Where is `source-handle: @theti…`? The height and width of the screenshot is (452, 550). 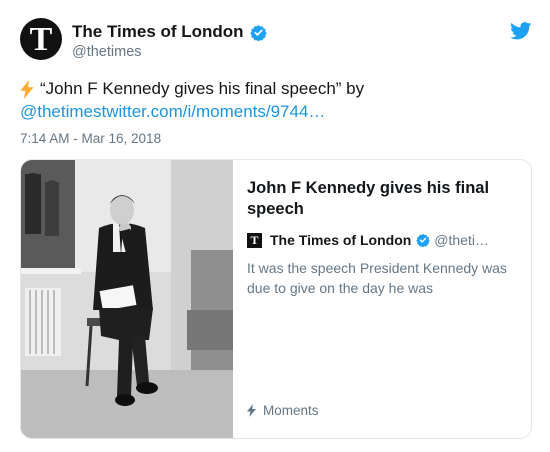 source-handle: @theti… is located at coordinates (461, 240).